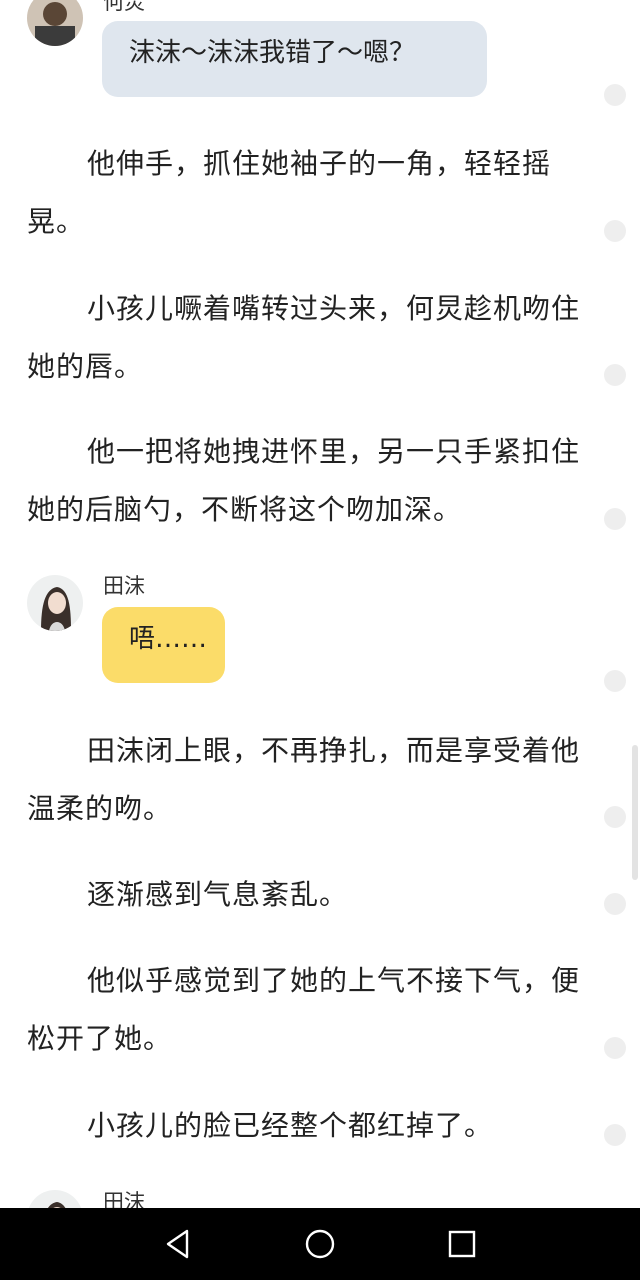 Image resolution: width=640 pixels, height=1280 pixels. What do you see at coordinates (178, 1244) in the screenshot?
I see `back-triangle-icon` at bounding box center [178, 1244].